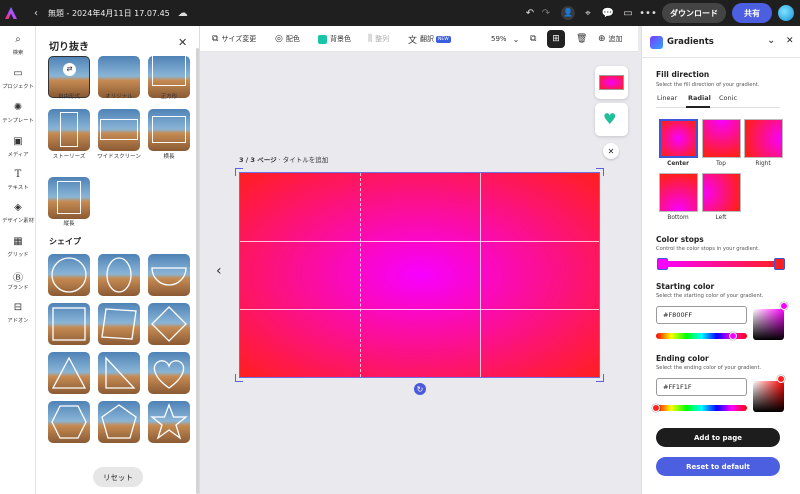 The image size is (800, 494). What do you see at coordinates (608, 13) in the screenshot?
I see `comment-icon: 💬` at bounding box center [608, 13].